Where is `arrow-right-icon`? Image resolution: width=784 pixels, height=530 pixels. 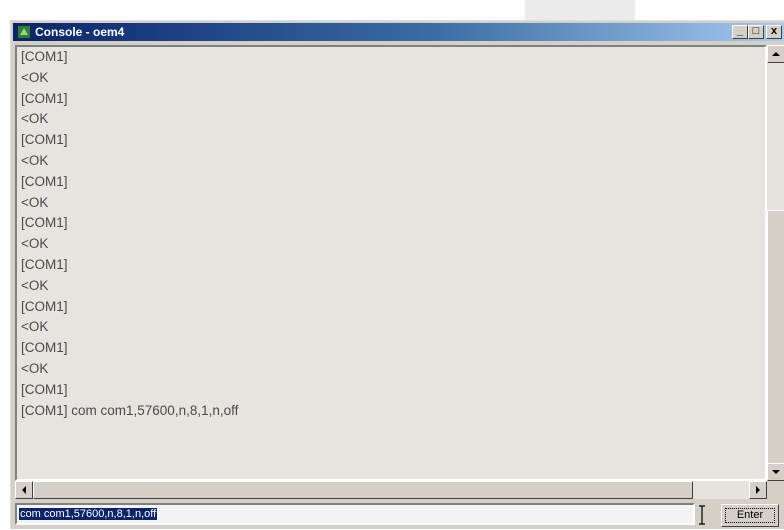
arrow-right-icon is located at coordinates (758, 490).